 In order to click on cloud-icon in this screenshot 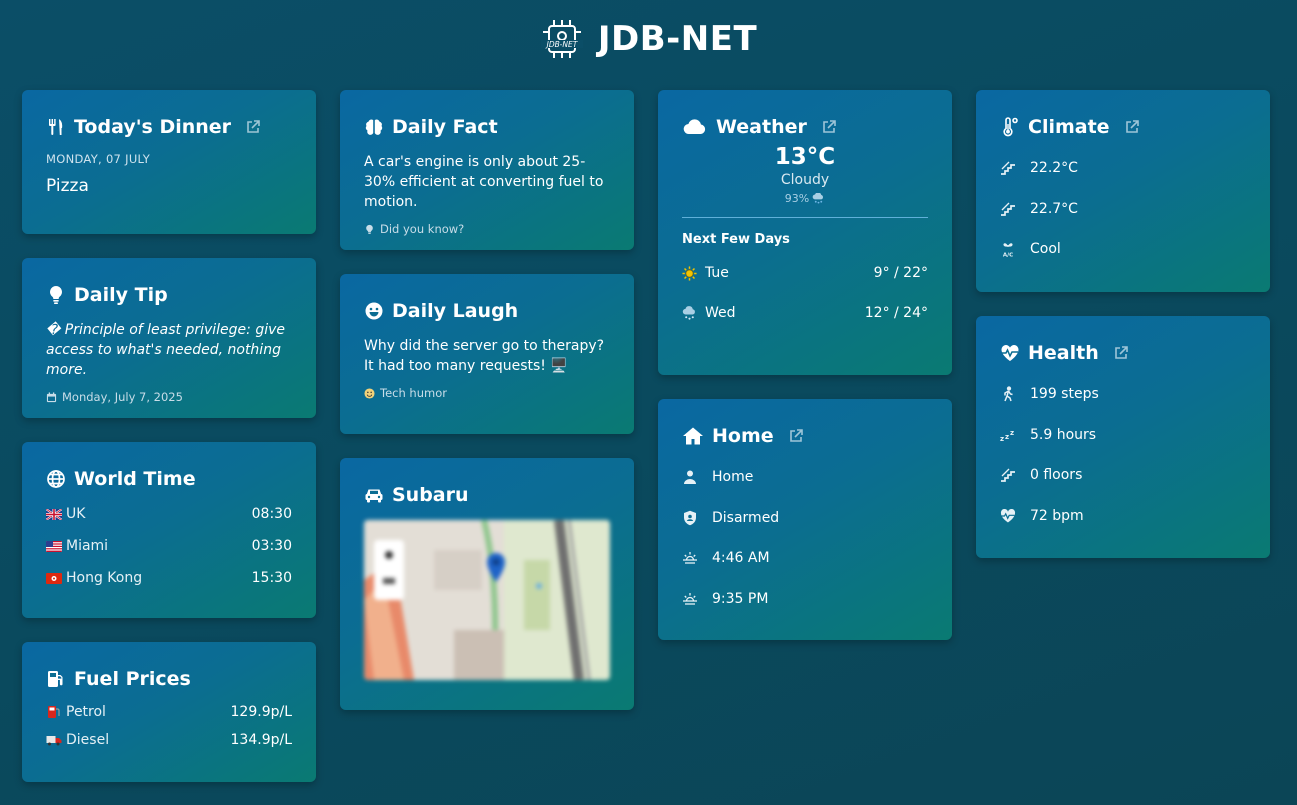, I will do `click(694, 127)`.